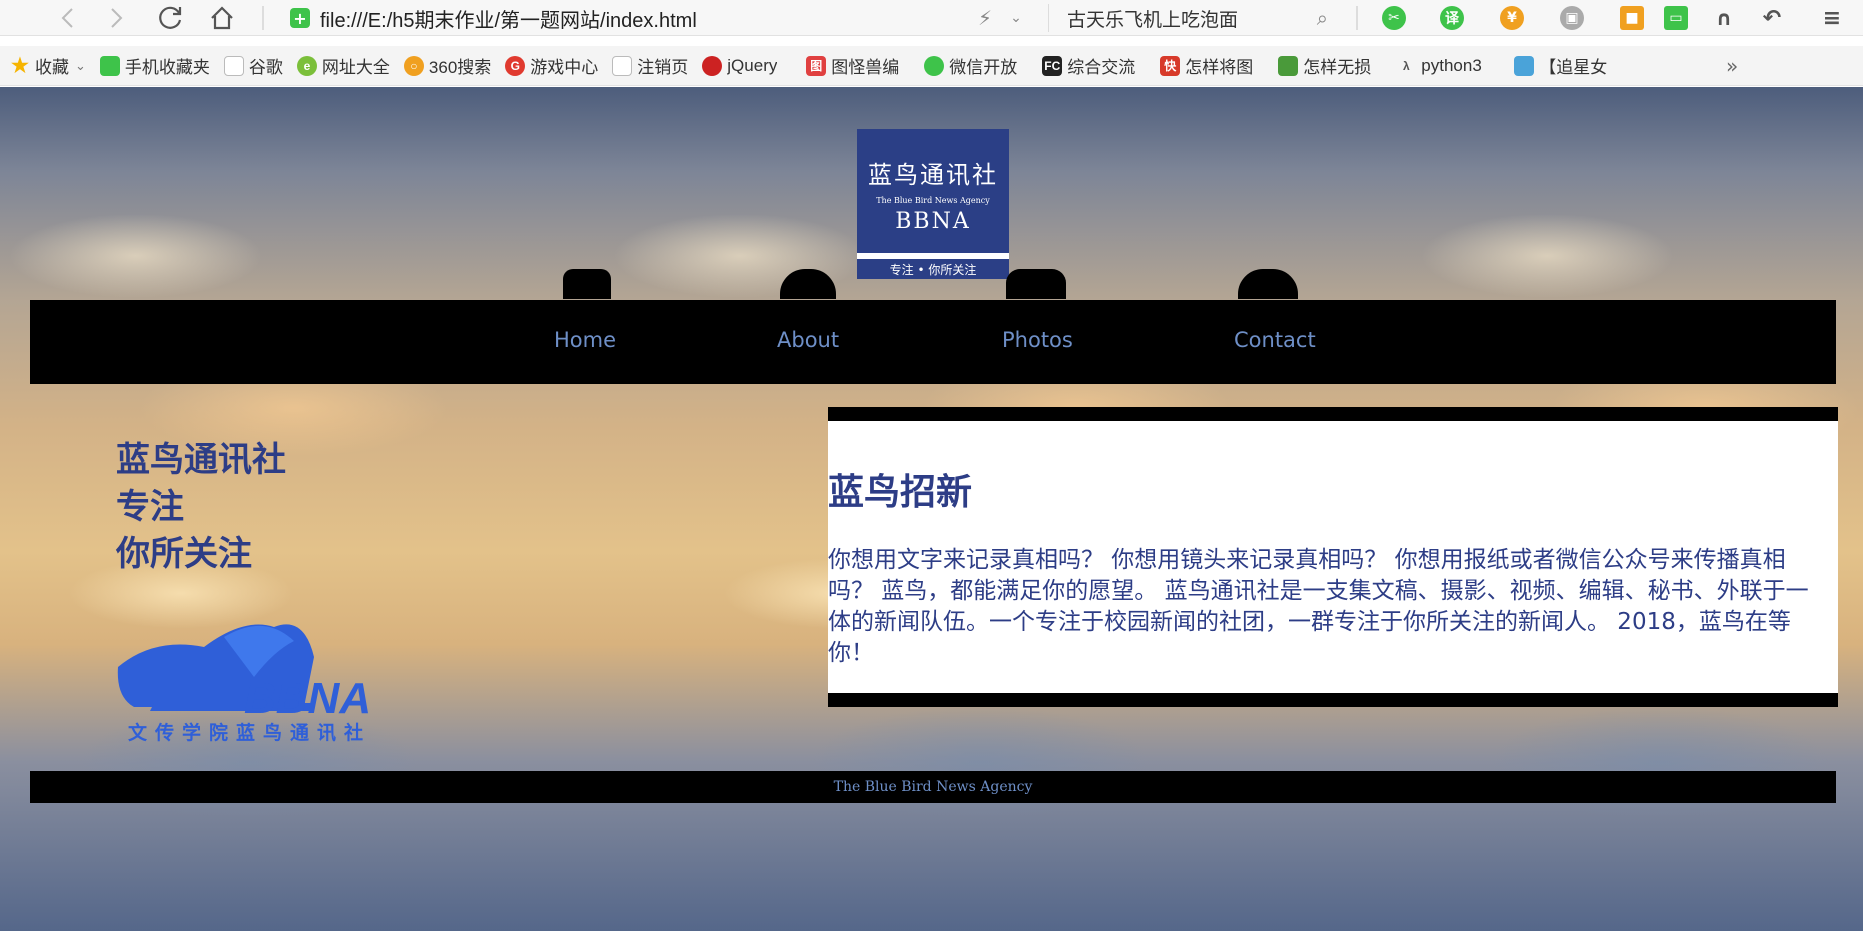 The image size is (1863, 931). Describe the element at coordinates (712, 65) in the screenshot. I see `jquery-icon` at that location.